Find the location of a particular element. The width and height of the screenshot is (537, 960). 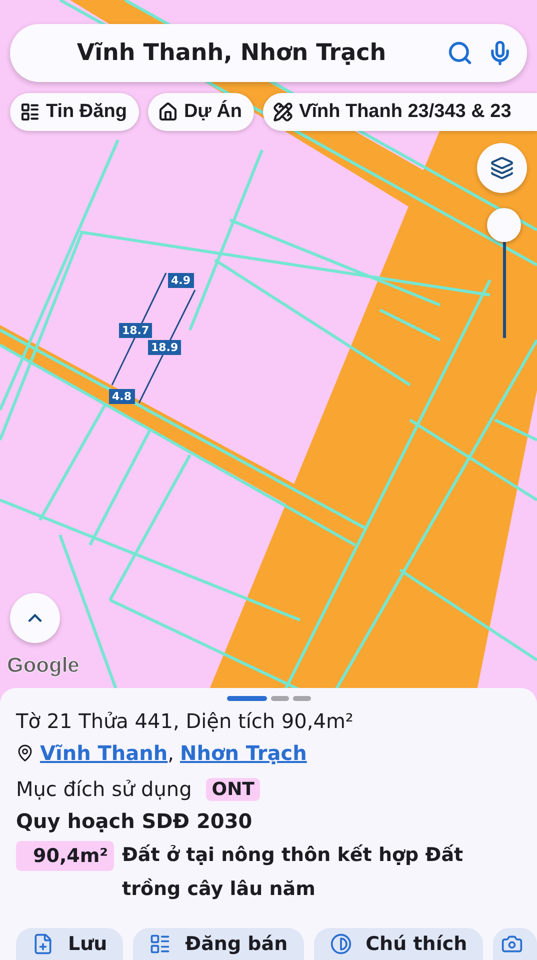

filter-chip: Vĩnh Thanh 23/343 & 23 is located at coordinates (400, 112).